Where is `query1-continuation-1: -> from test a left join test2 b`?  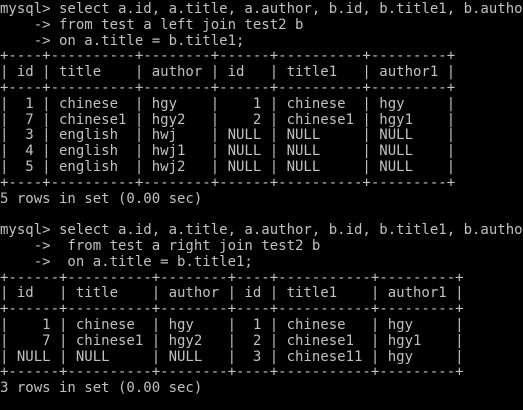
query1-continuation-1: -> from test a left join test2 b is located at coordinates (152, 24).